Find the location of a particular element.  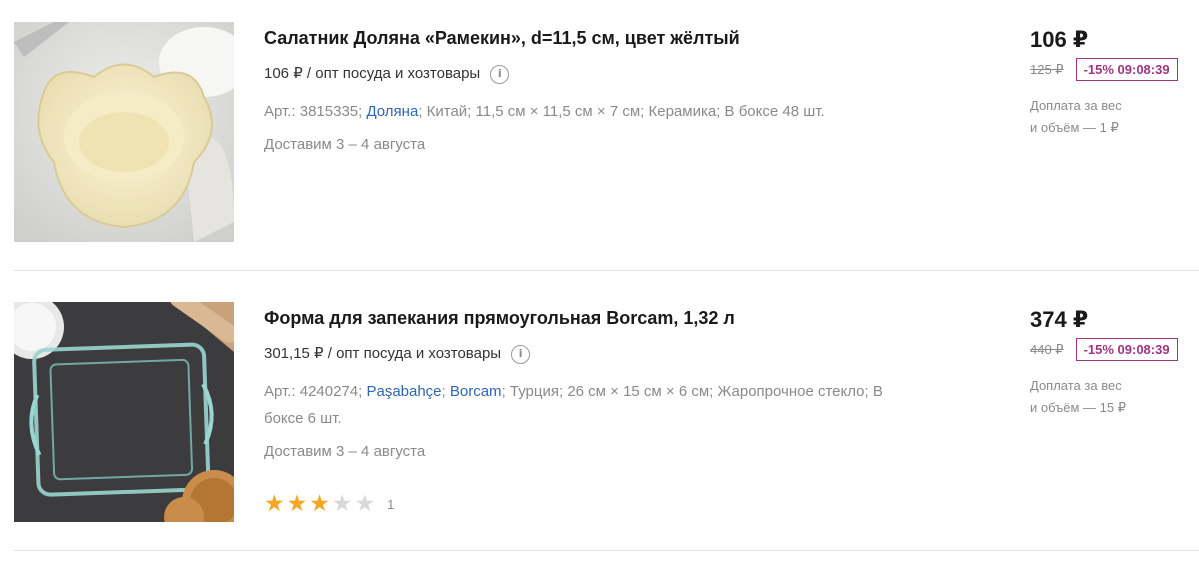

surcharge-line-2: и объём — 1 ₽ is located at coordinates (1074, 127).